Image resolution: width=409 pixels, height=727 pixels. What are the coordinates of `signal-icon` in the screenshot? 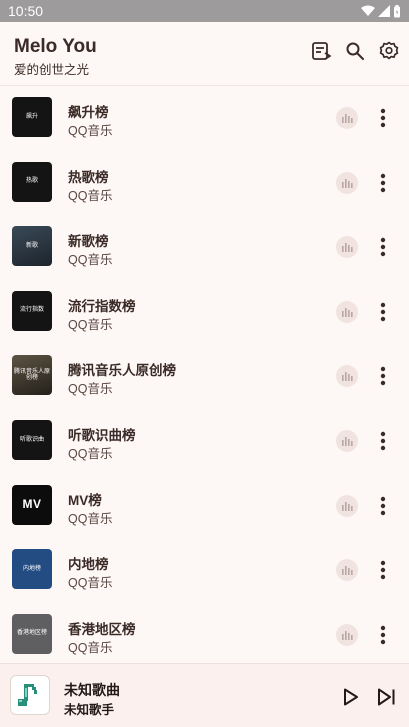 It's located at (384, 11).